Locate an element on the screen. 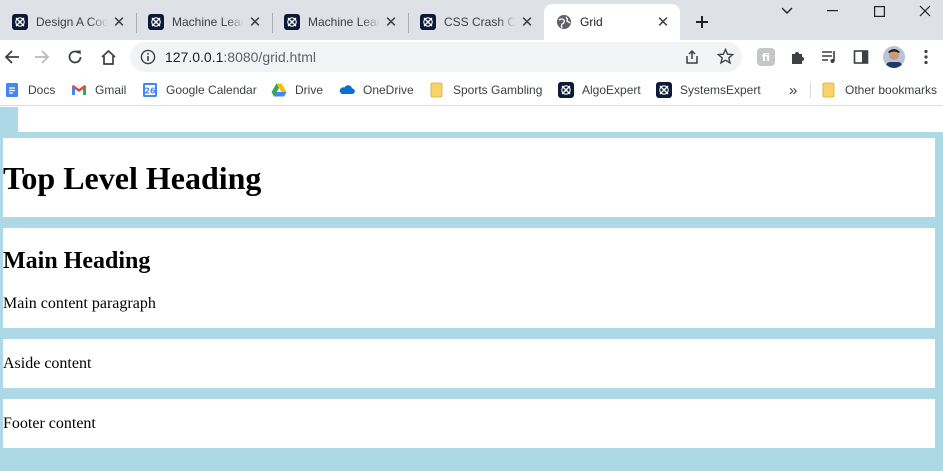 The height and width of the screenshot is (471, 943). chrome-menu-button is located at coordinates (926, 57).